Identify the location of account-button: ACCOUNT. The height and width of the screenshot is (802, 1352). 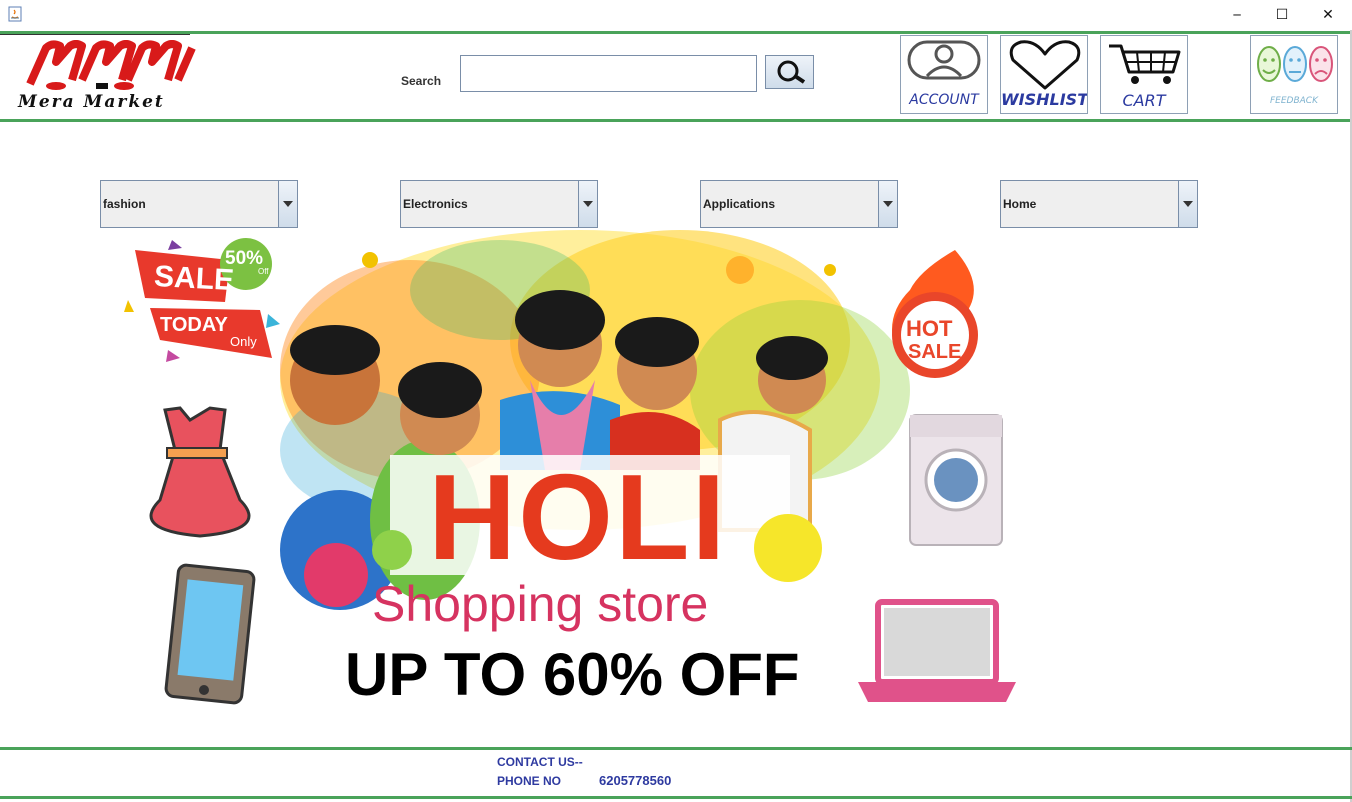
(944, 74).